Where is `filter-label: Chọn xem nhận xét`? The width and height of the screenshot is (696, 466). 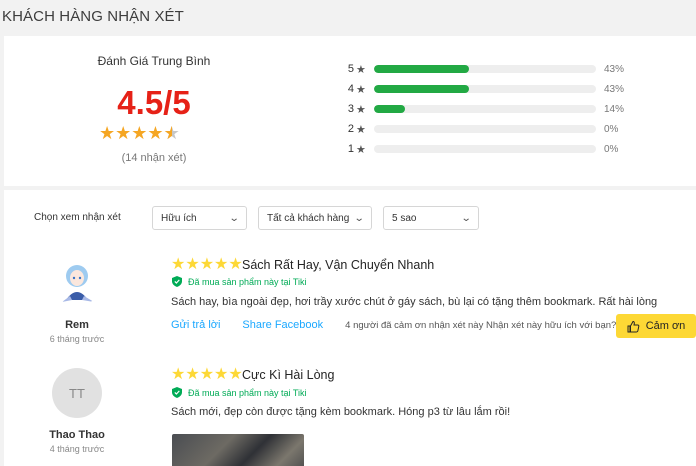
filter-label: Chọn xem nhận xét is located at coordinates (77, 217).